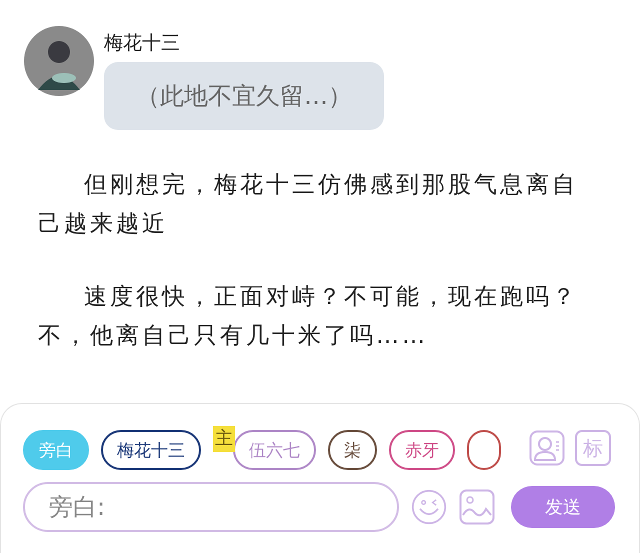 This screenshot has width=640, height=553. I want to click on character-chip: 赤牙, so click(422, 450).